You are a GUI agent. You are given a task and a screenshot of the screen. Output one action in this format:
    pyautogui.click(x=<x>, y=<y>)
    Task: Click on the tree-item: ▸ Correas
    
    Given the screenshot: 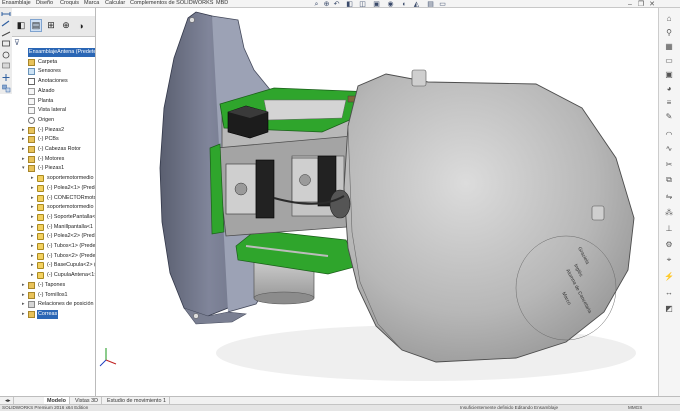 What is the action you would take?
    pyautogui.click(x=53, y=314)
    